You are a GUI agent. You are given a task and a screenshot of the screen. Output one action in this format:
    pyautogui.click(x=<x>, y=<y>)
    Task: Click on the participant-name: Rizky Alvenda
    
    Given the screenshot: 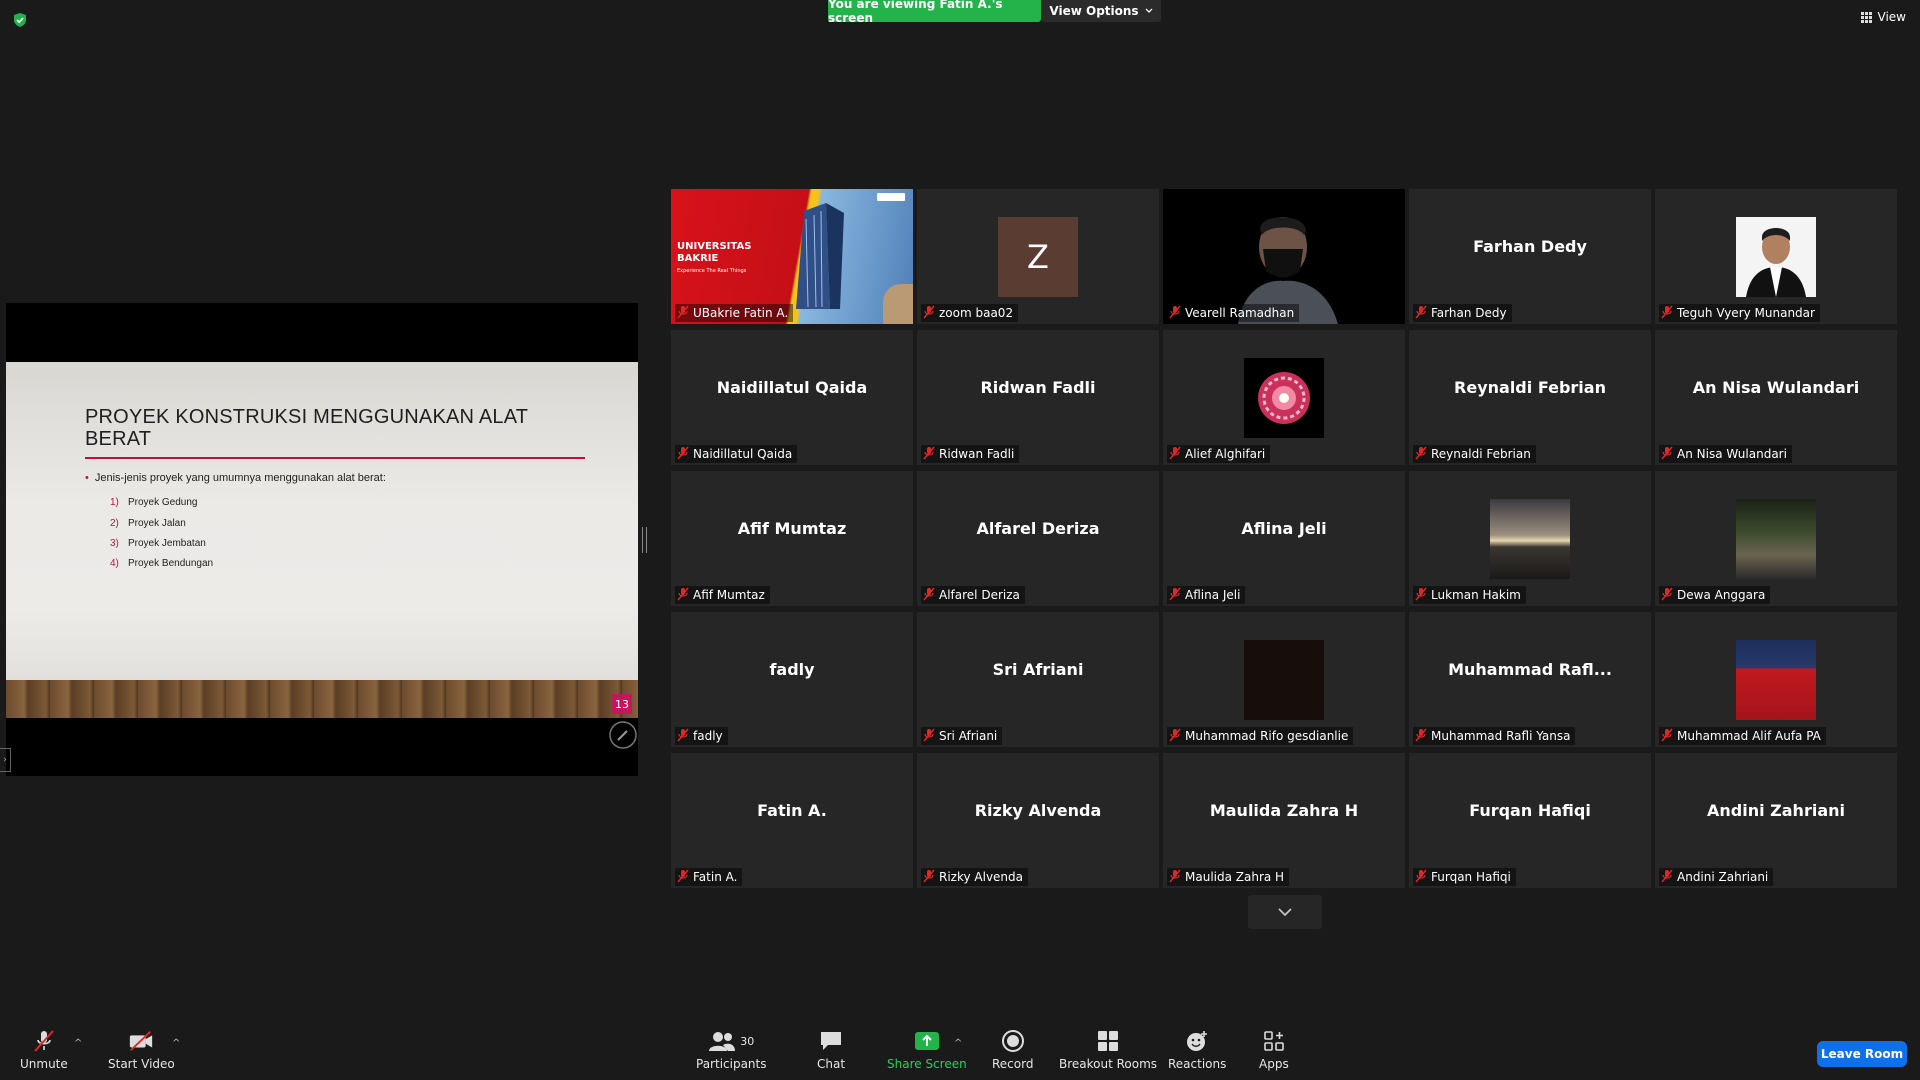 What is the action you would take?
    pyautogui.click(x=981, y=877)
    